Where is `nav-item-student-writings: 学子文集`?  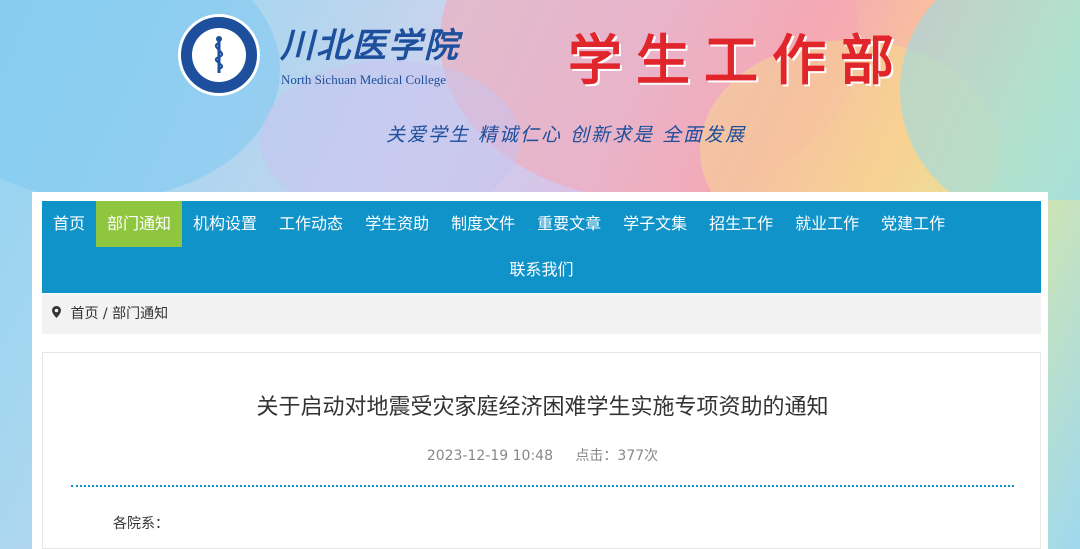
nav-item-student-writings: 学子文集 is located at coordinates (655, 224).